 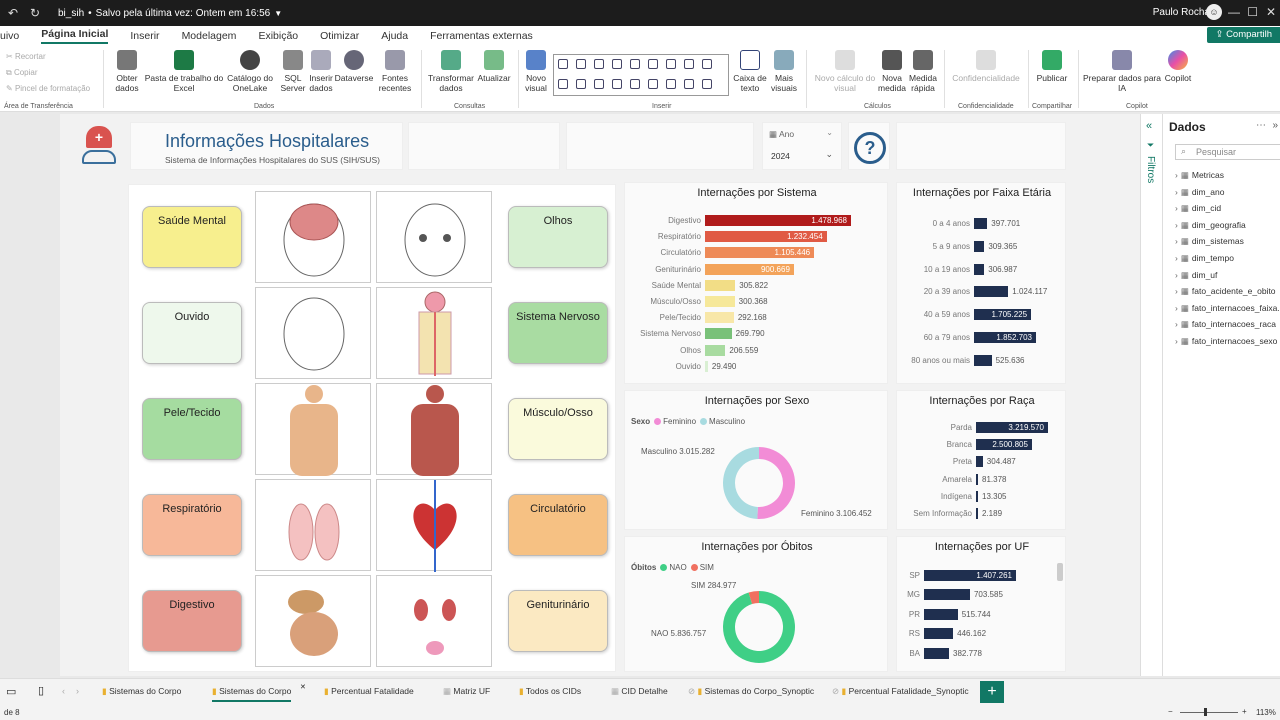 What do you see at coordinates (394, 36) in the screenshot?
I see `menu-help: Ajuda` at bounding box center [394, 36].